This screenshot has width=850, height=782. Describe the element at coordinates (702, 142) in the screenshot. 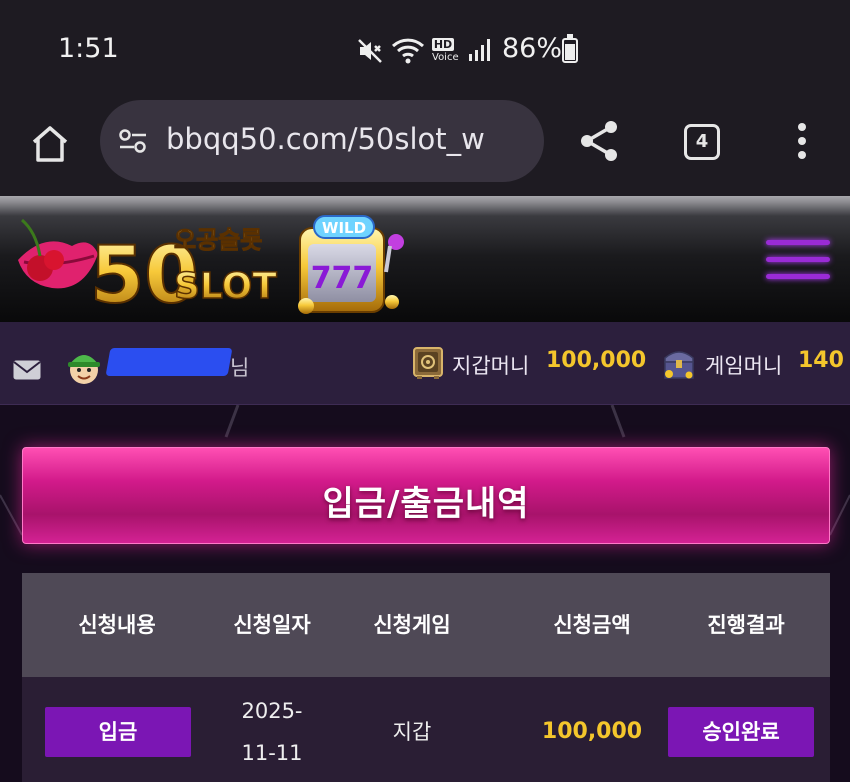

I see `tabs-button: 4` at that location.